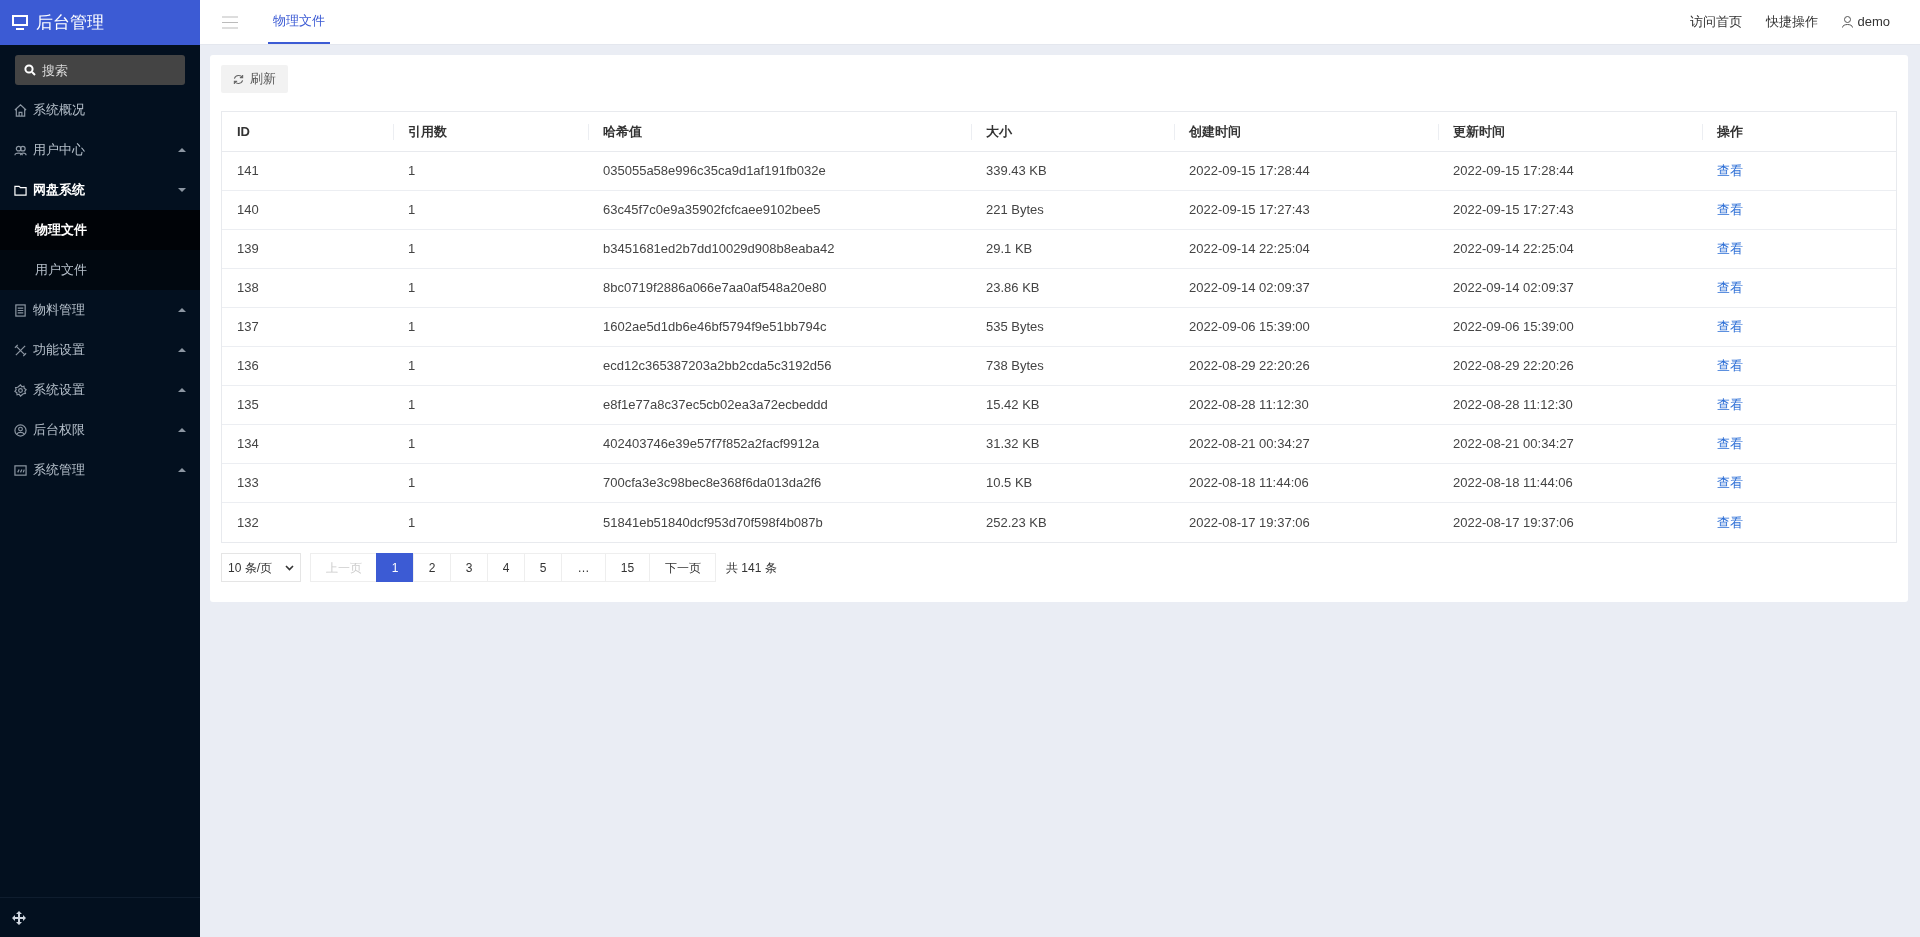 Image resolution: width=1920 pixels, height=937 pixels. I want to click on table-cell-text: 10.5 KB, so click(1009, 483).